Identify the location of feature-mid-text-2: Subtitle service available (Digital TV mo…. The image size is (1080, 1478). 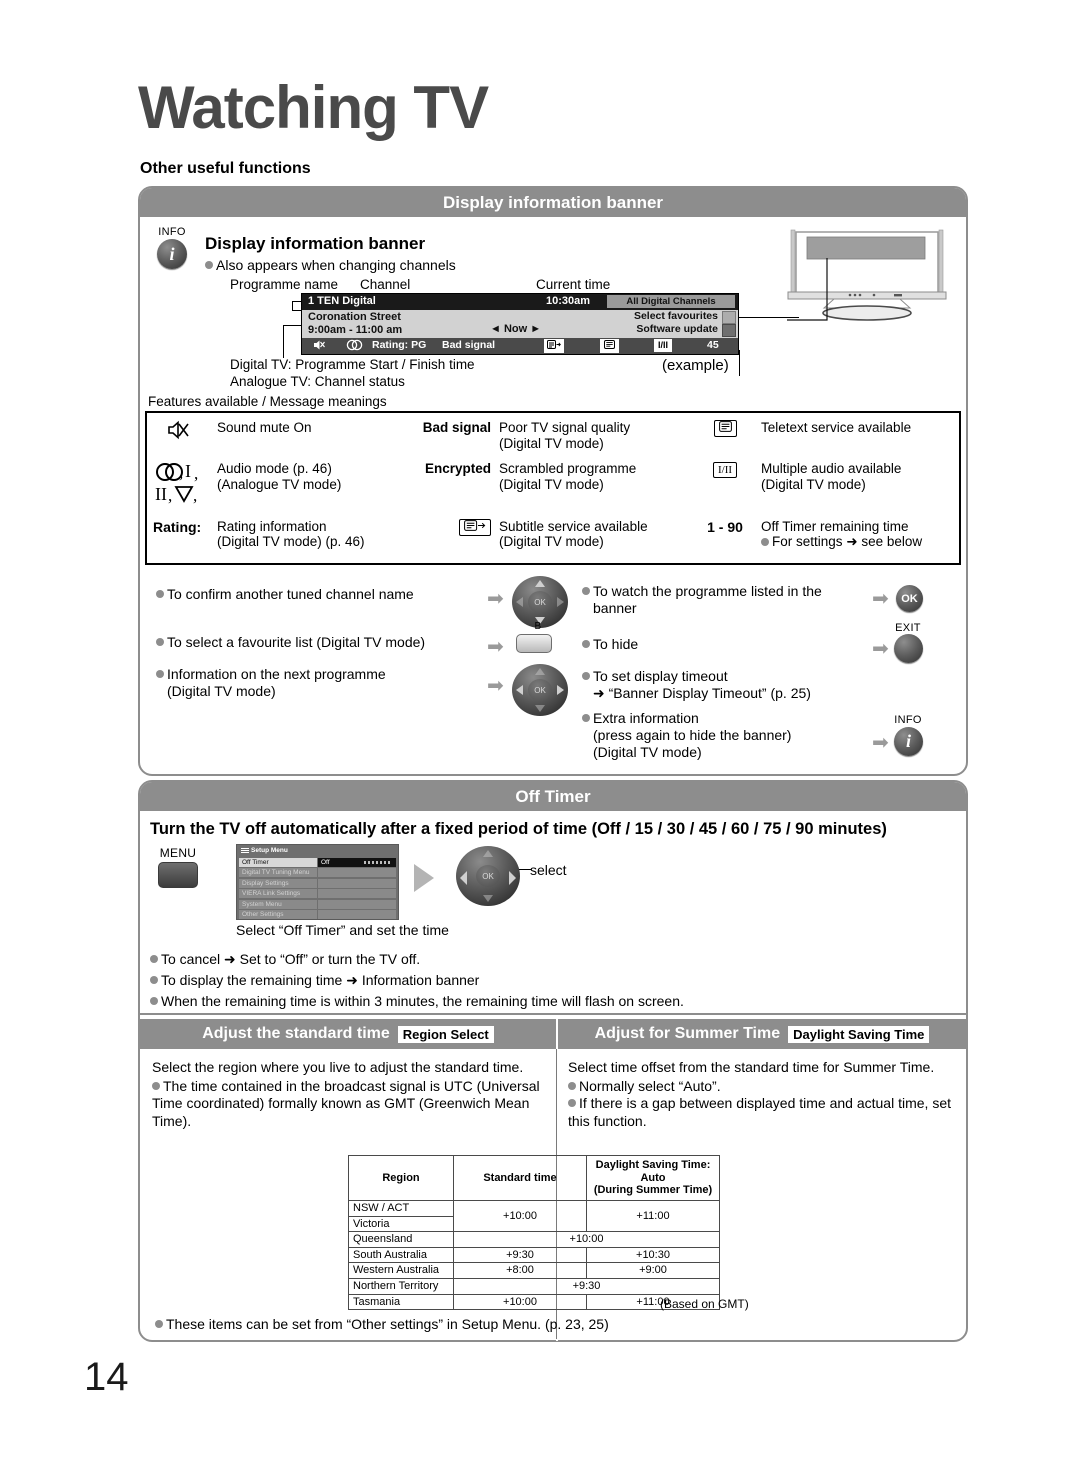
(573, 534).